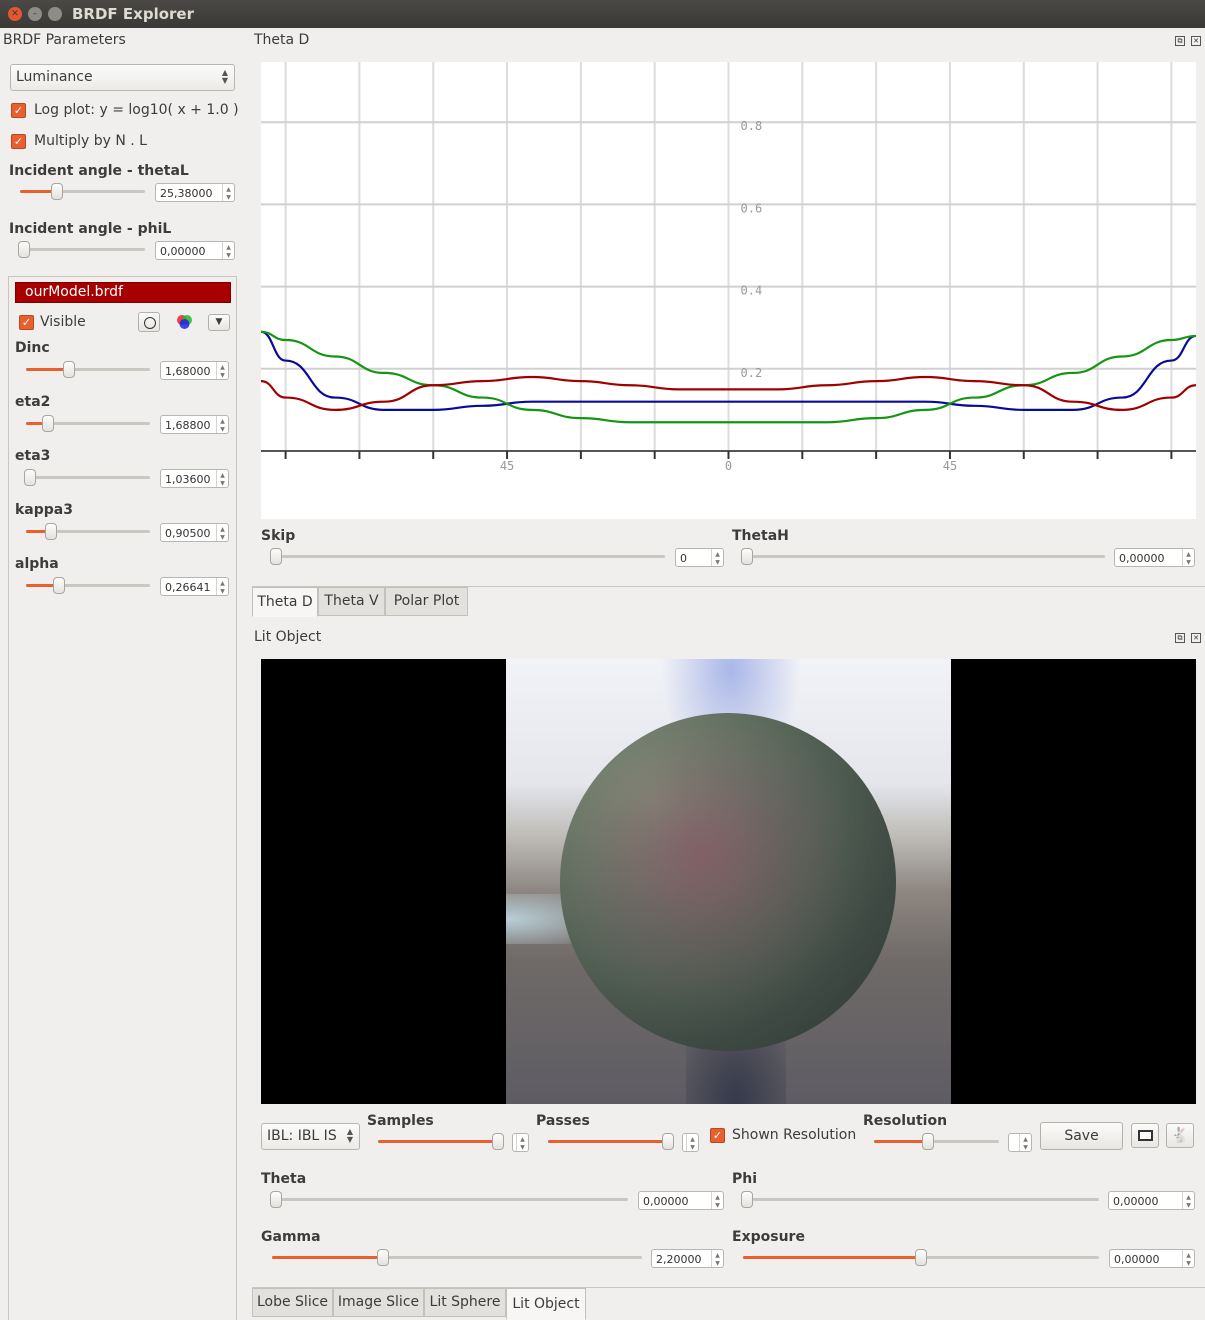  I want to click on param-label-3: kappa3, so click(44, 510).